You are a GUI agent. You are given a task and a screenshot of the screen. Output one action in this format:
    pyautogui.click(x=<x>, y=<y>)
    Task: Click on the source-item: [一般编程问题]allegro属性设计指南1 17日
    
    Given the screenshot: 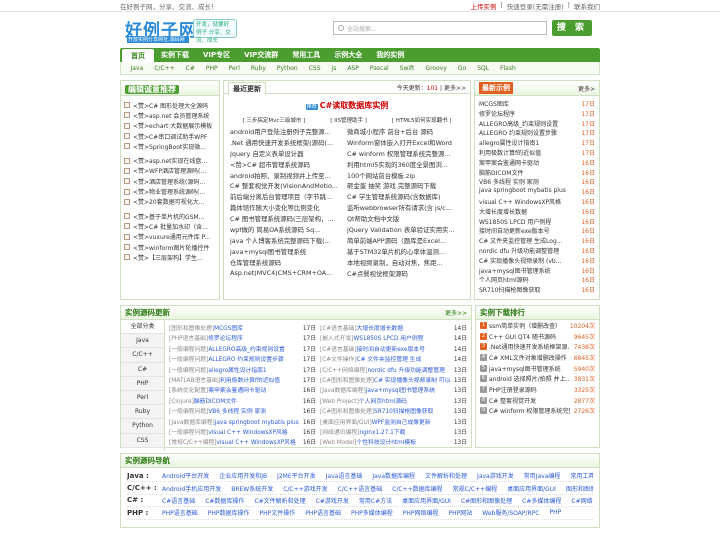 What is the action you would take?
    pyautogui.click(x=242, y=370)
    